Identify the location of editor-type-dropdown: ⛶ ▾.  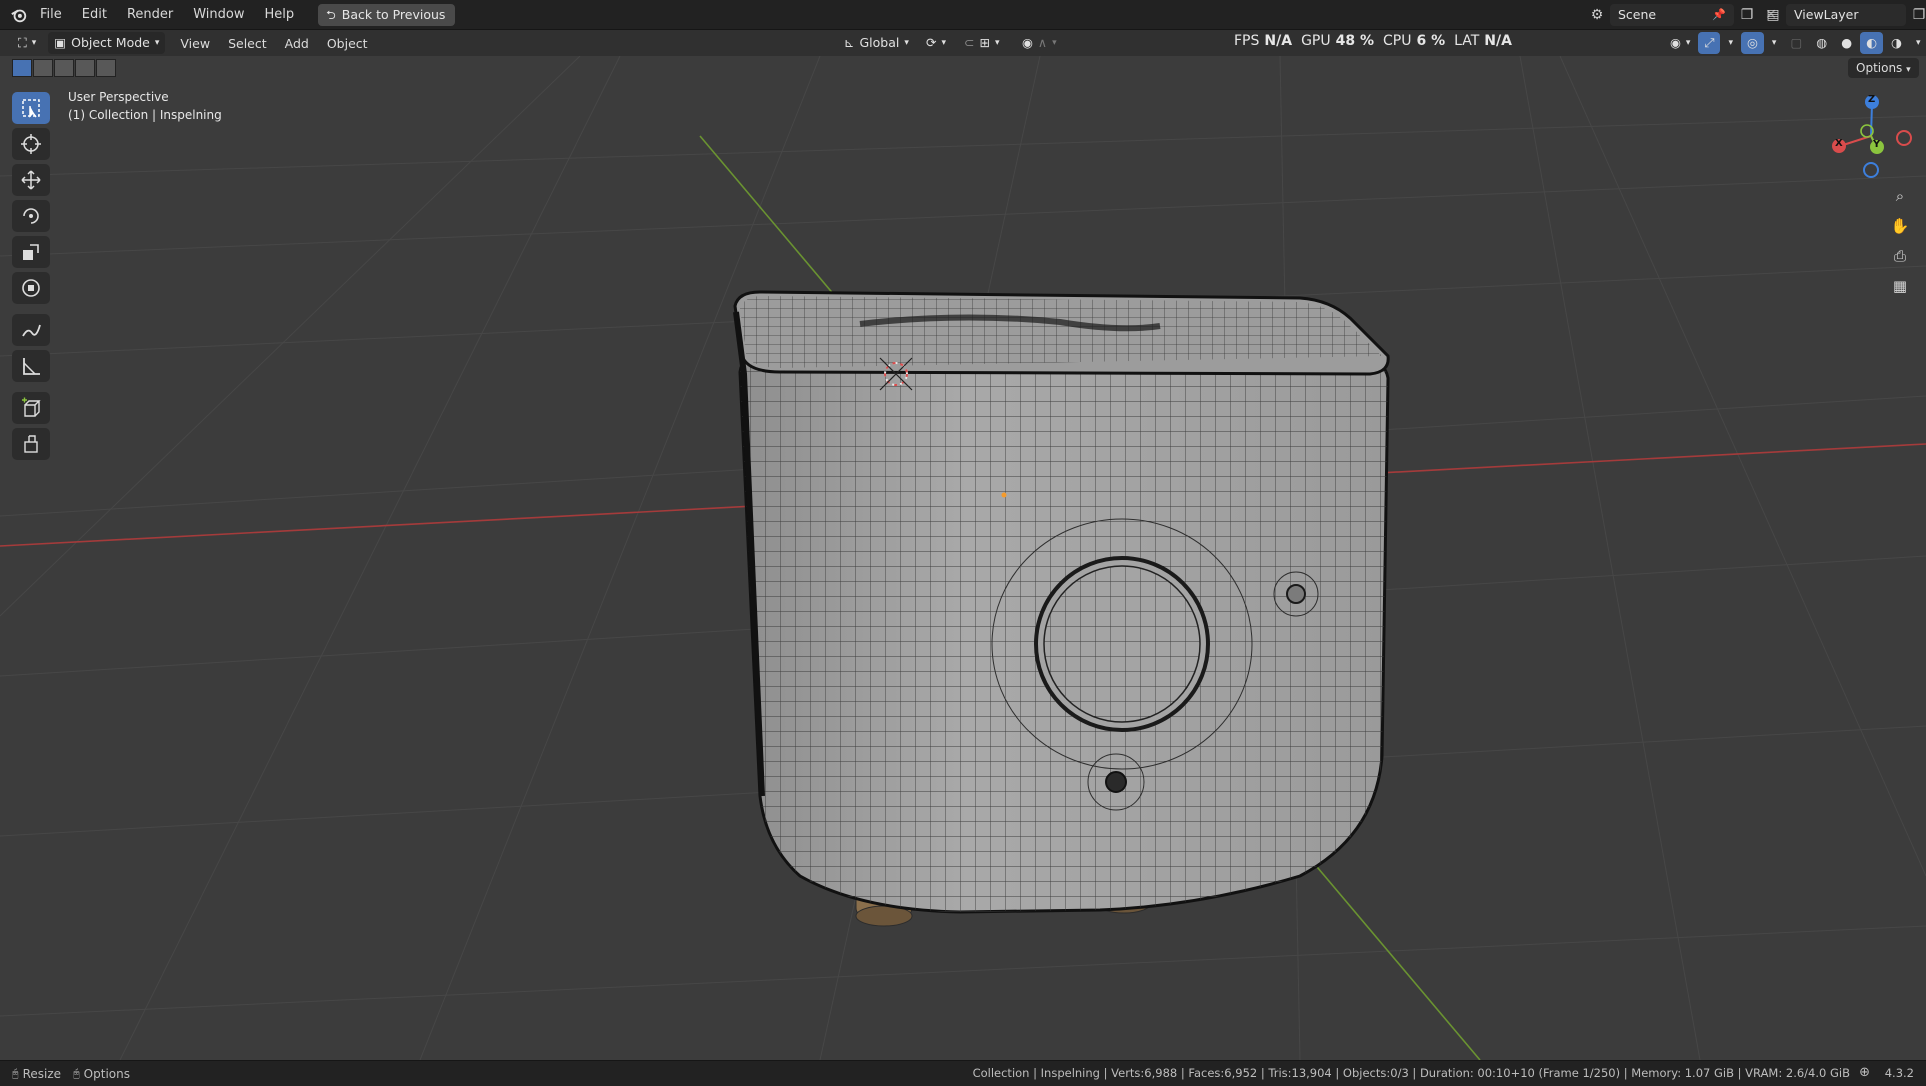
(27, 43).